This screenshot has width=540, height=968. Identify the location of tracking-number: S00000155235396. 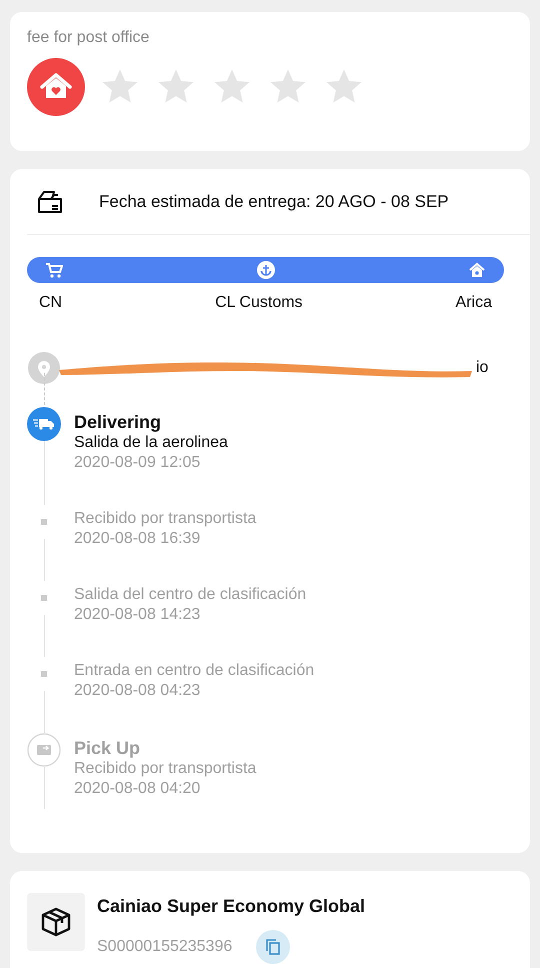
(164, 947).